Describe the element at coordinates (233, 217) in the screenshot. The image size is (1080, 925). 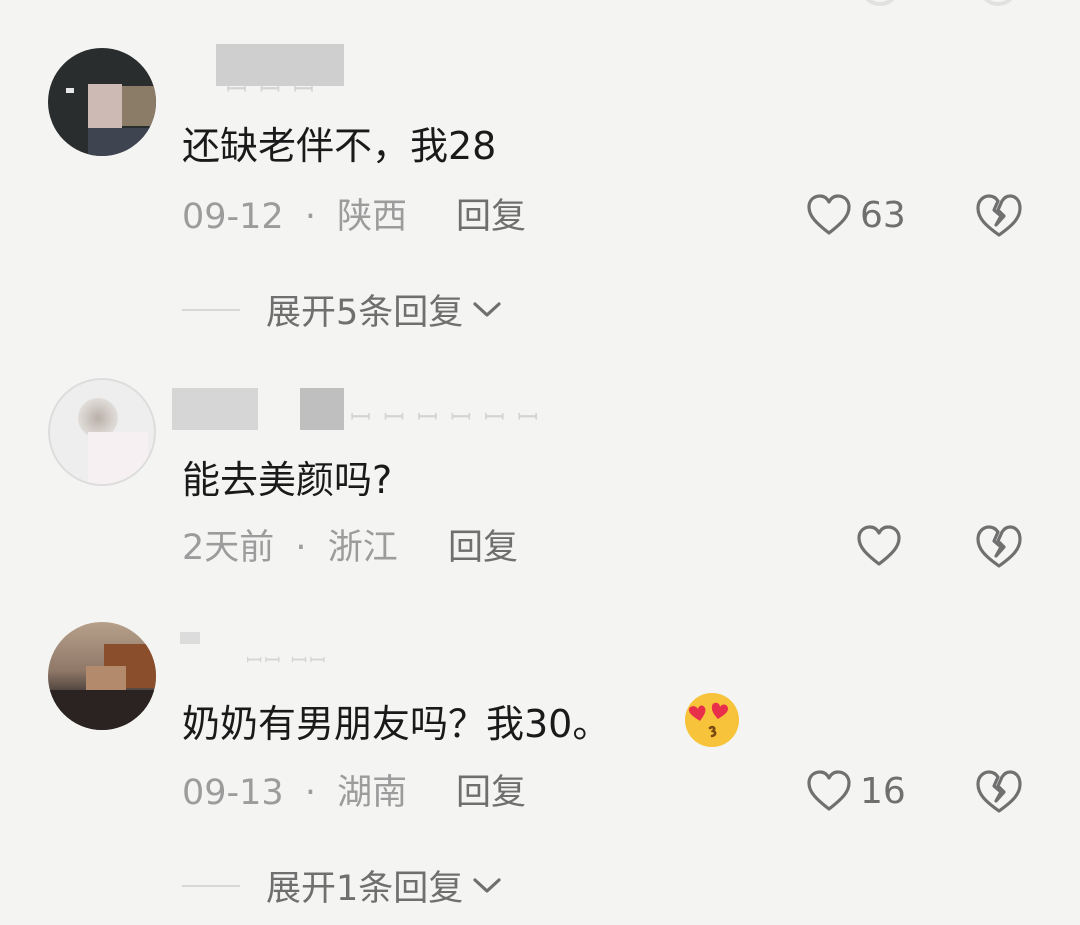
I see `comment-date: 09-12` at that location.